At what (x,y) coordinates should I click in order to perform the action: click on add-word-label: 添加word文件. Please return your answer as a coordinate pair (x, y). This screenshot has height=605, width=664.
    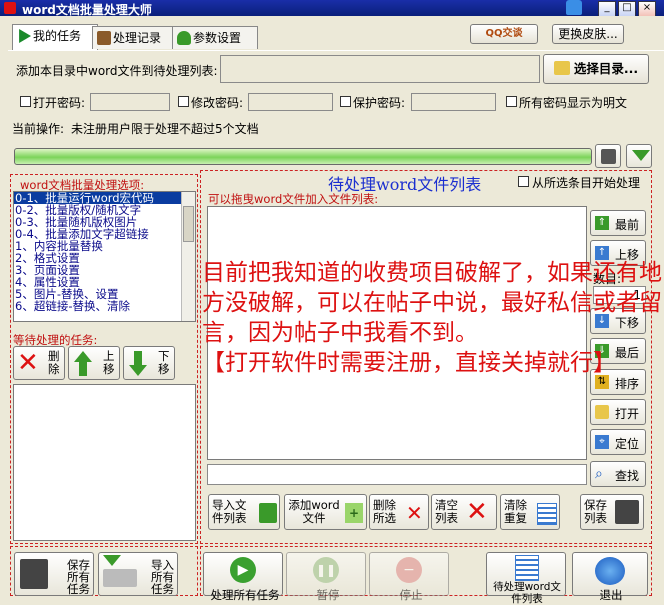
    Looking at the image, I should click on (314, 511).